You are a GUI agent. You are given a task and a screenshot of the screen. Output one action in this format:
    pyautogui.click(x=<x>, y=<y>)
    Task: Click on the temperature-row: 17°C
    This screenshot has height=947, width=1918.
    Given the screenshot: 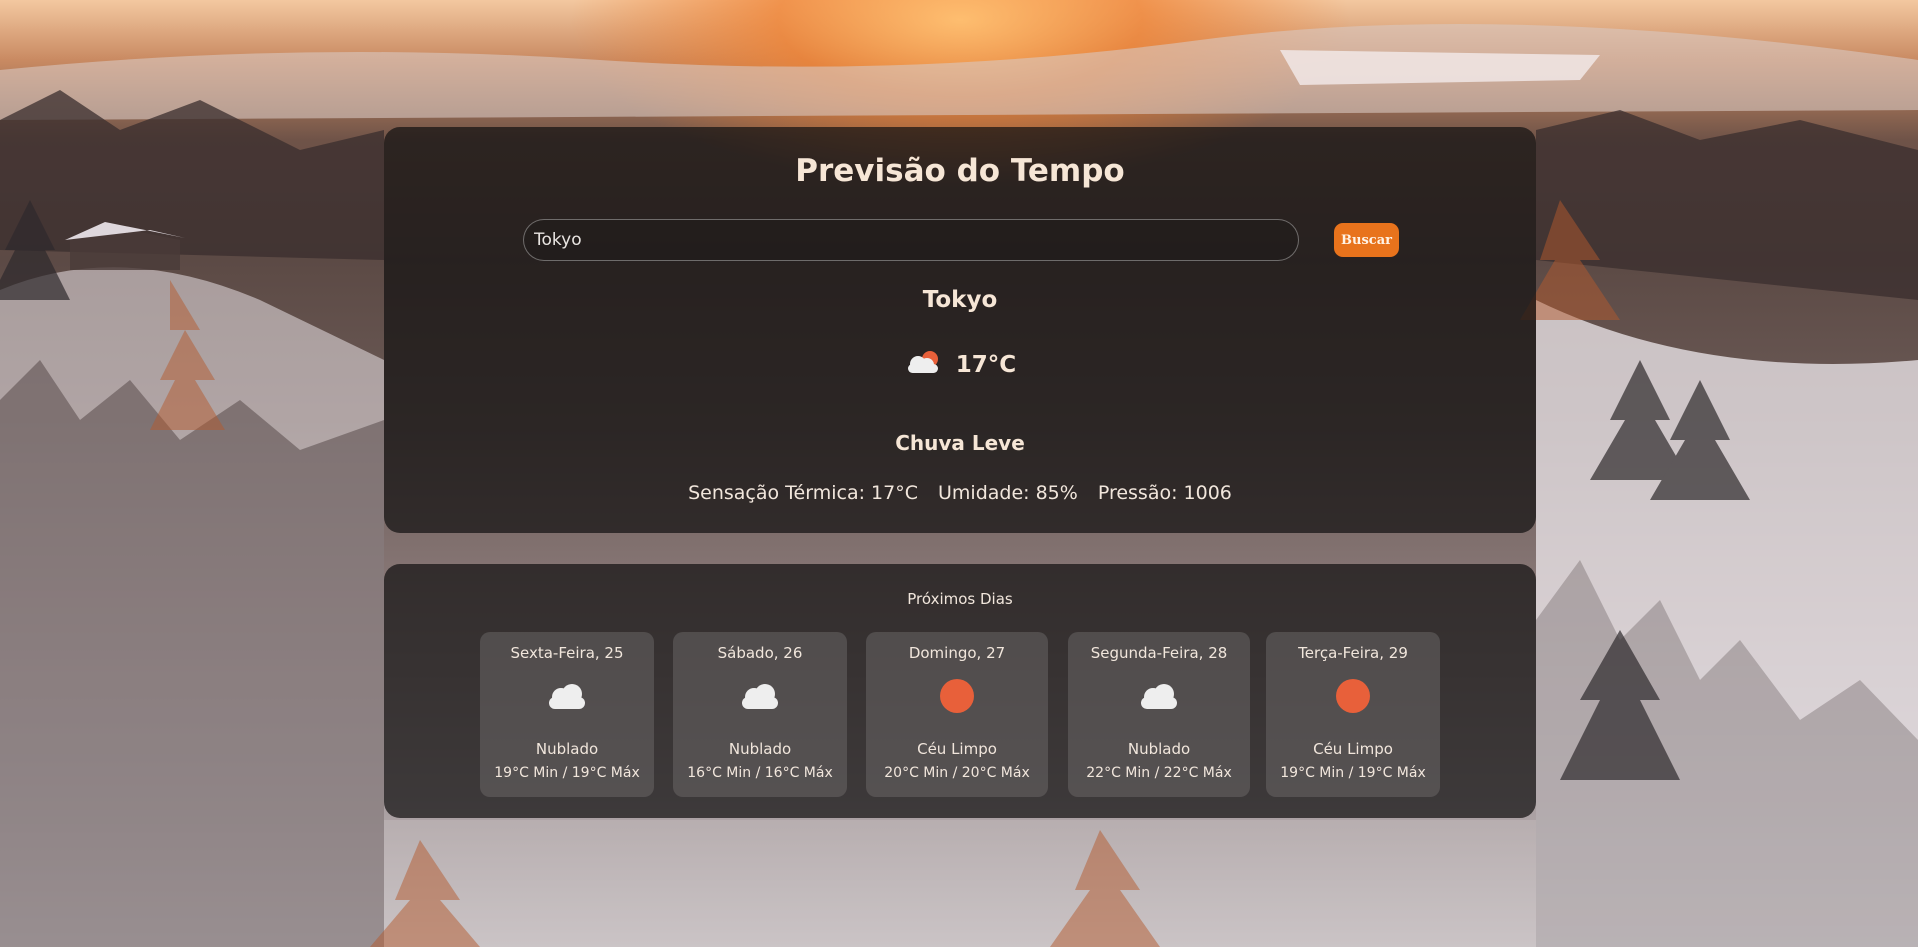 What is the action you would take?
    pyautogui.click(x=960, y=365)
    